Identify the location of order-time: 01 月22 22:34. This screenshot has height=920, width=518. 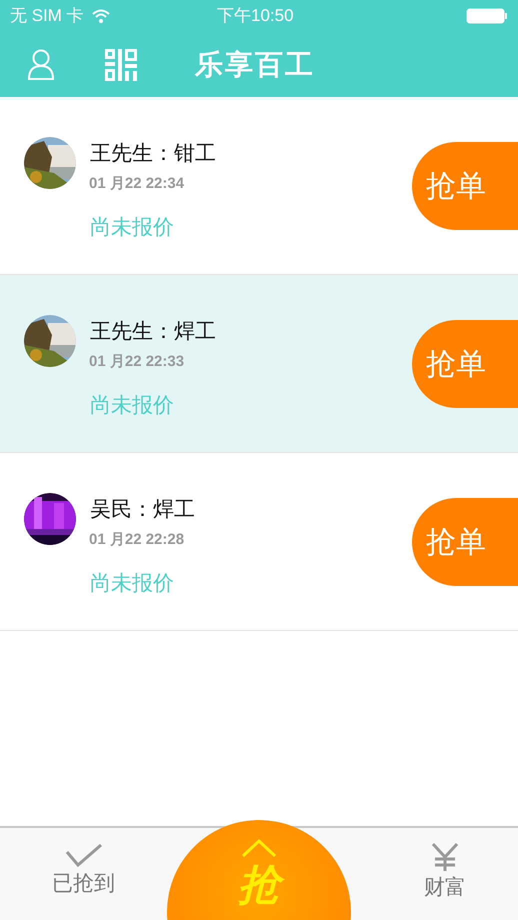
(137, 184).